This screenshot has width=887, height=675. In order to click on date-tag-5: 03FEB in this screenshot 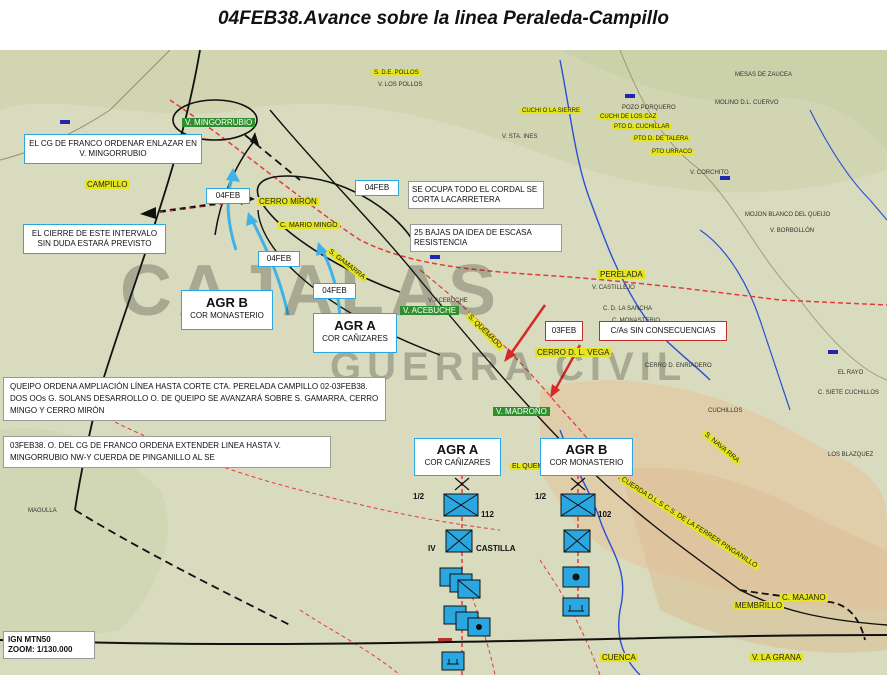, I will do `click(564, 331)`.